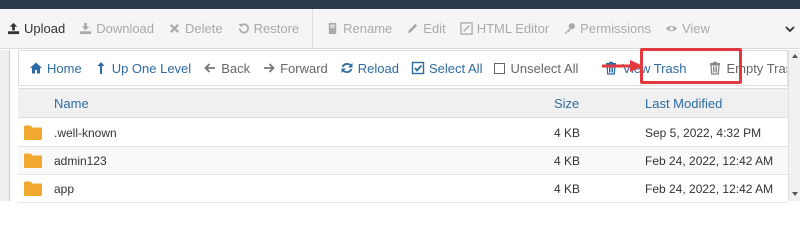 The image size is (800, 240). Describe the element at coordinates (210, 68) in the screenshot. I see `arrow-left-icon` at that location.